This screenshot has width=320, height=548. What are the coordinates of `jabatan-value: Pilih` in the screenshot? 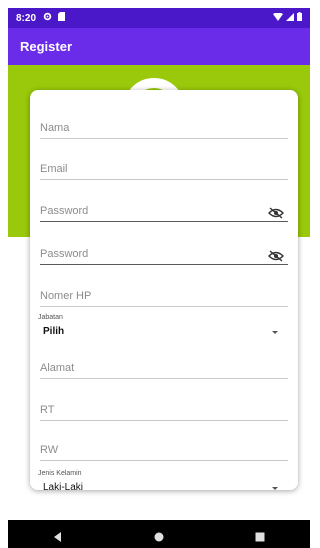 It's located at (54, 331).